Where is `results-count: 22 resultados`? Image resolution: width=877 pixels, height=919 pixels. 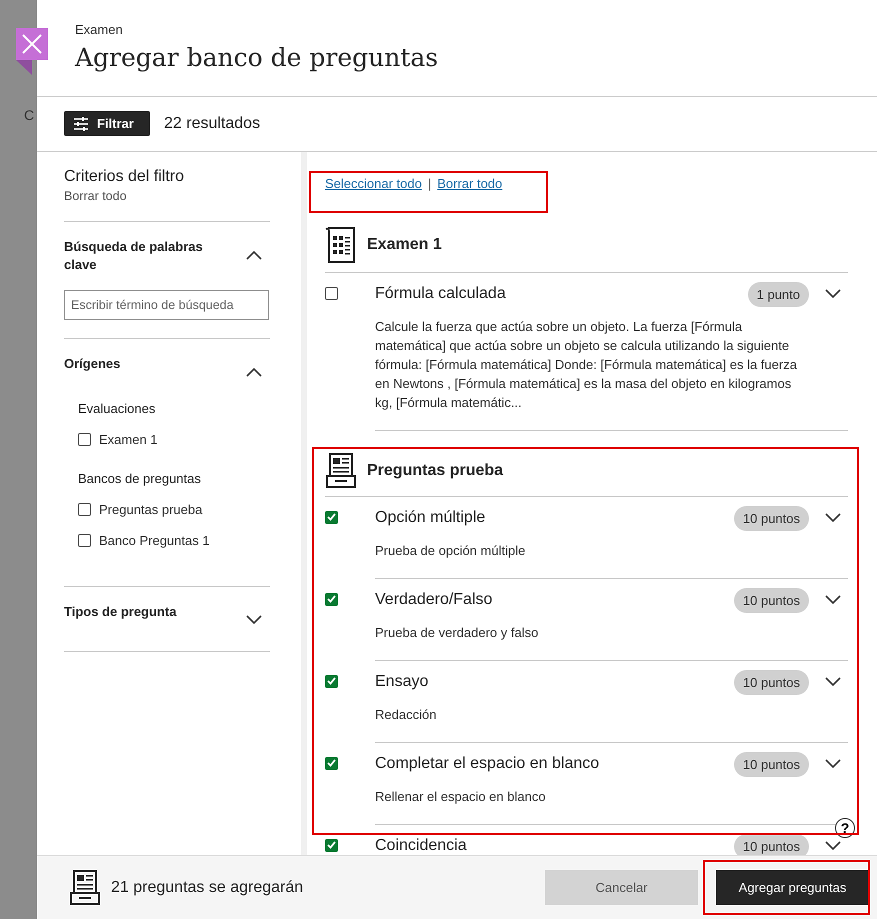 results-count: 22 resultados is located at coordinates (212, 123).